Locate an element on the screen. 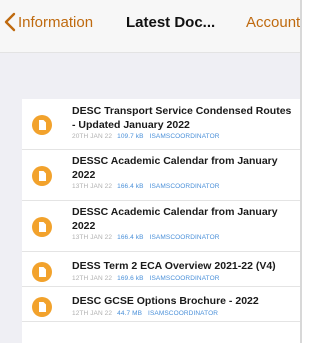  nav-bar: Information Latest Doc... Account is located at coordinates (150, 26).